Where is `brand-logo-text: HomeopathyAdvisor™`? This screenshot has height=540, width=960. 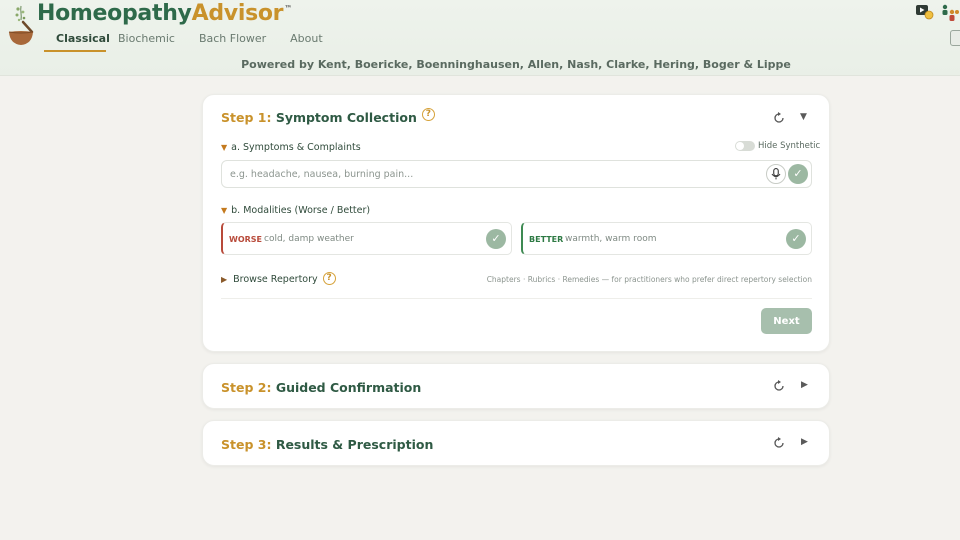
brand-logo-text: HomeopathyAdvisor™ is located at coordinates (164, 13).